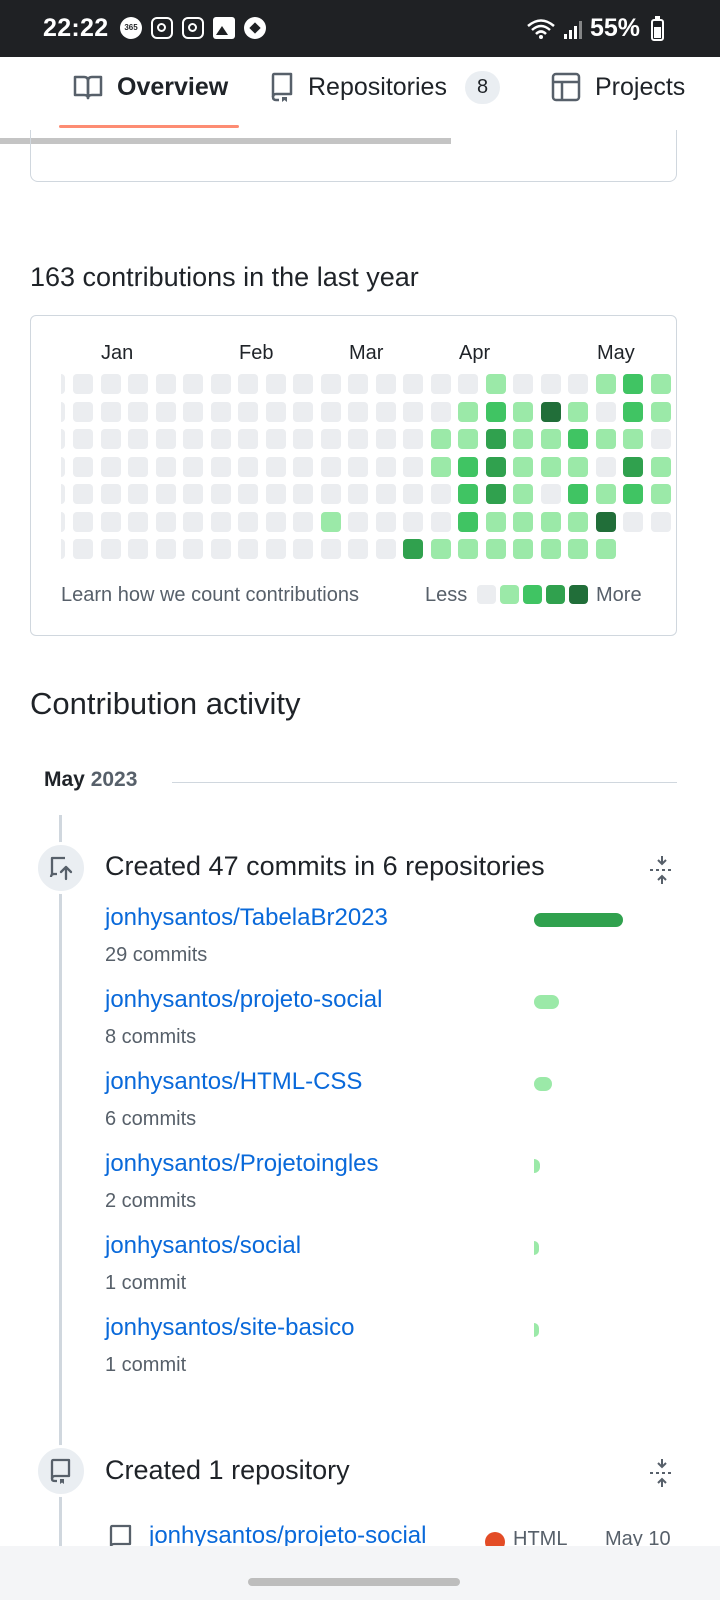 The height and width of the screenshot is (1600, 720). What do you see at coordinates (385, 1283) in the screenshot?
I see `repo-commit-count: 1 commit` at bounding box center [385, 1283].